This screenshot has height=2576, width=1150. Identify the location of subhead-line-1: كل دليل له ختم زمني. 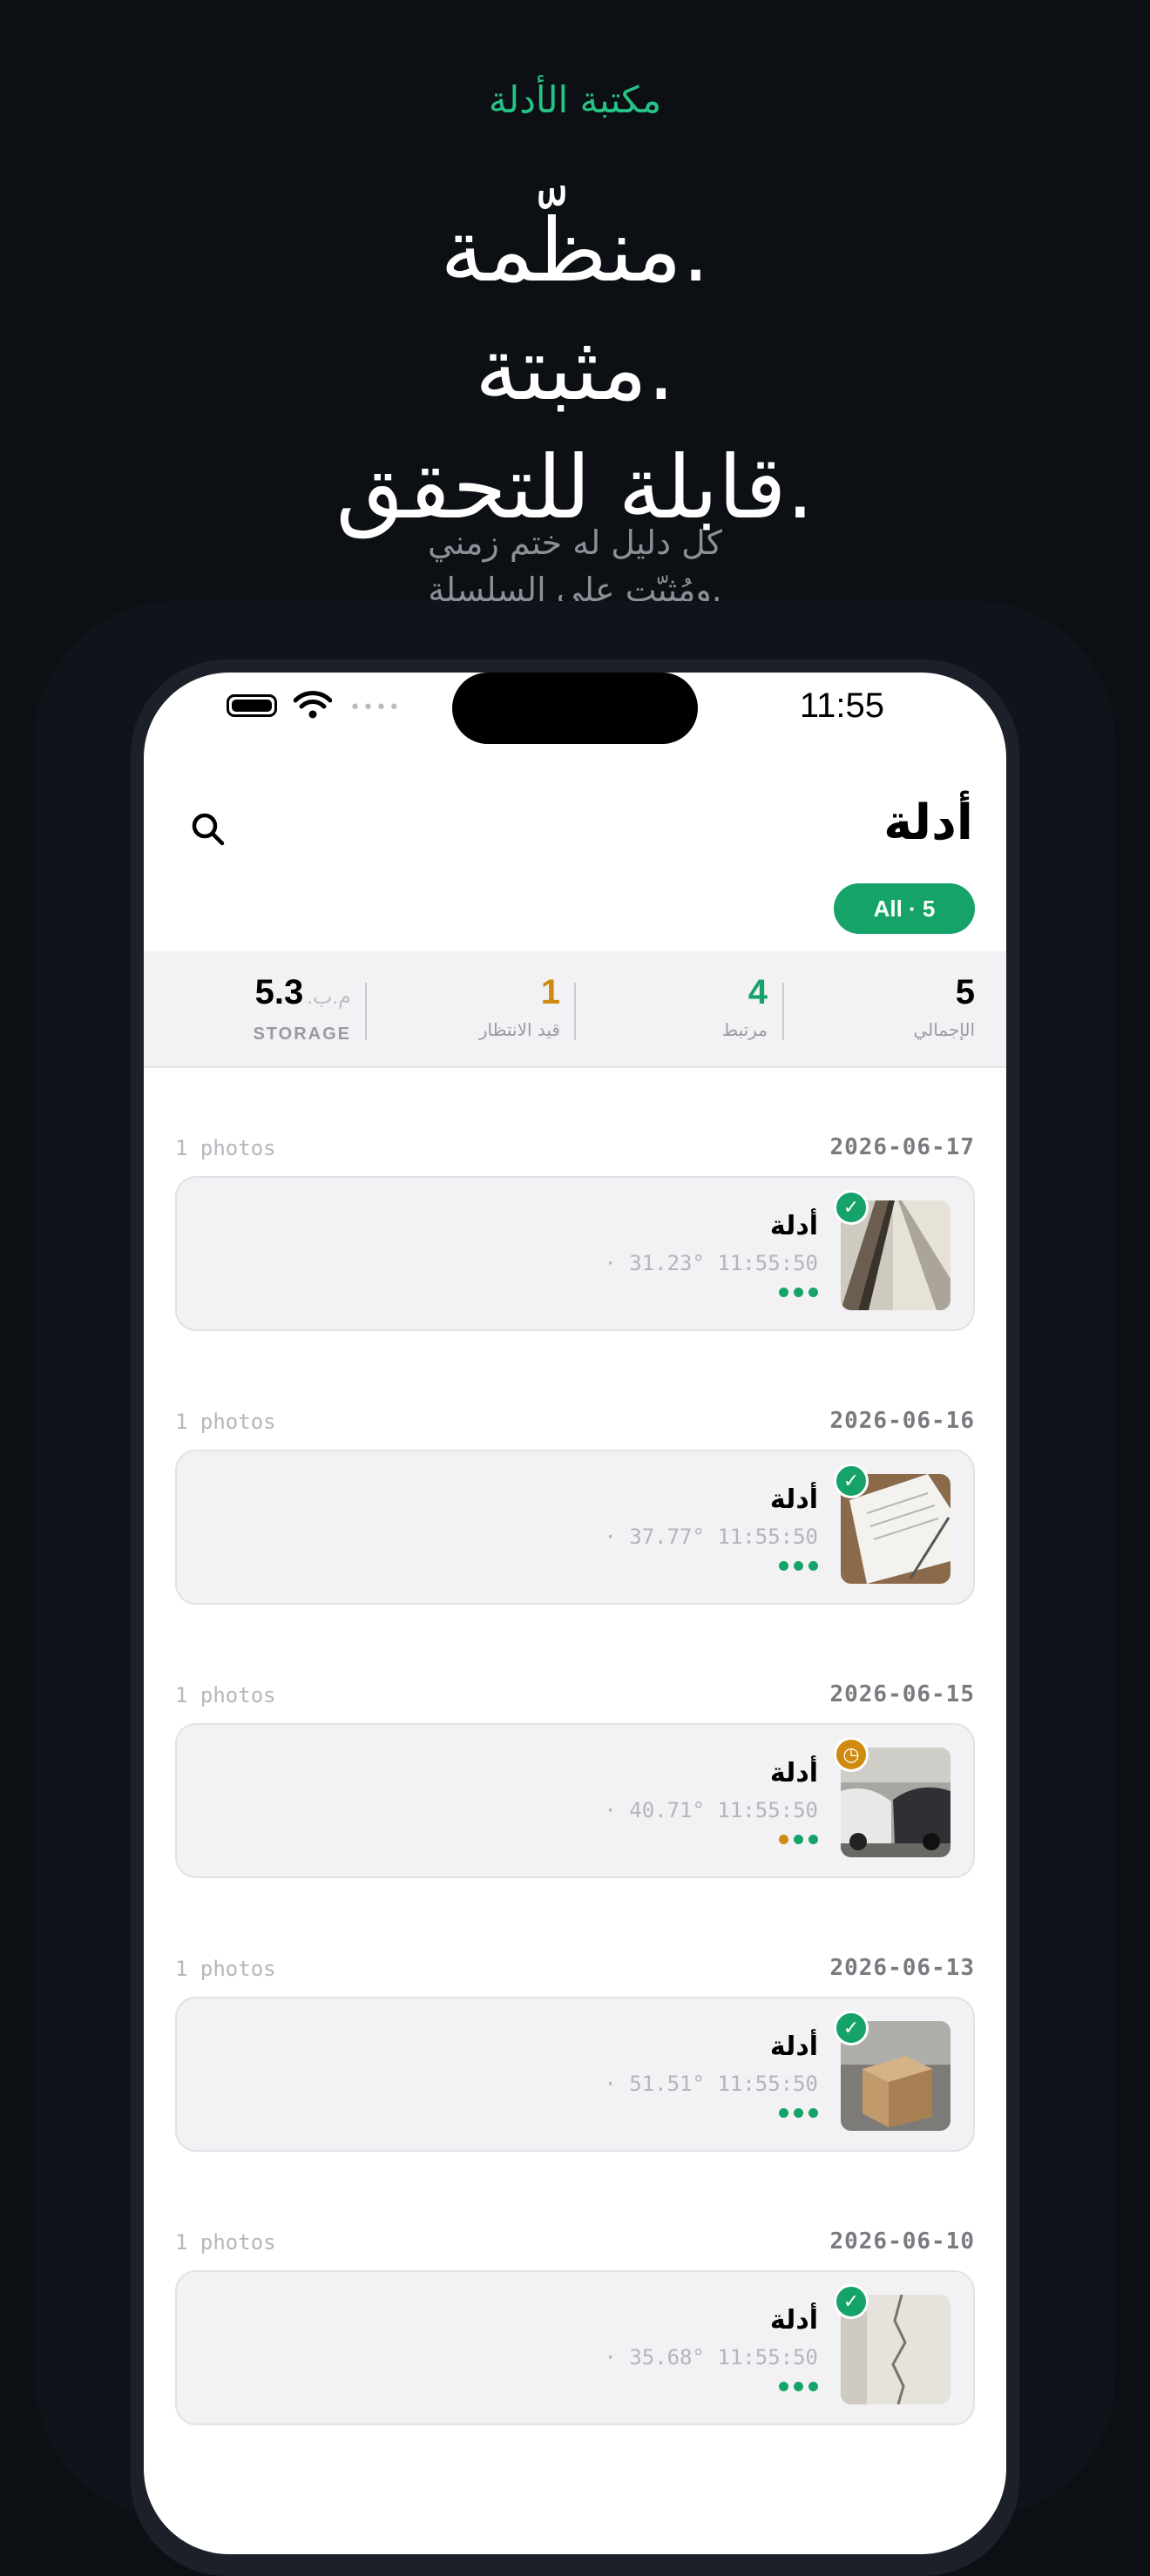
(575, 543).